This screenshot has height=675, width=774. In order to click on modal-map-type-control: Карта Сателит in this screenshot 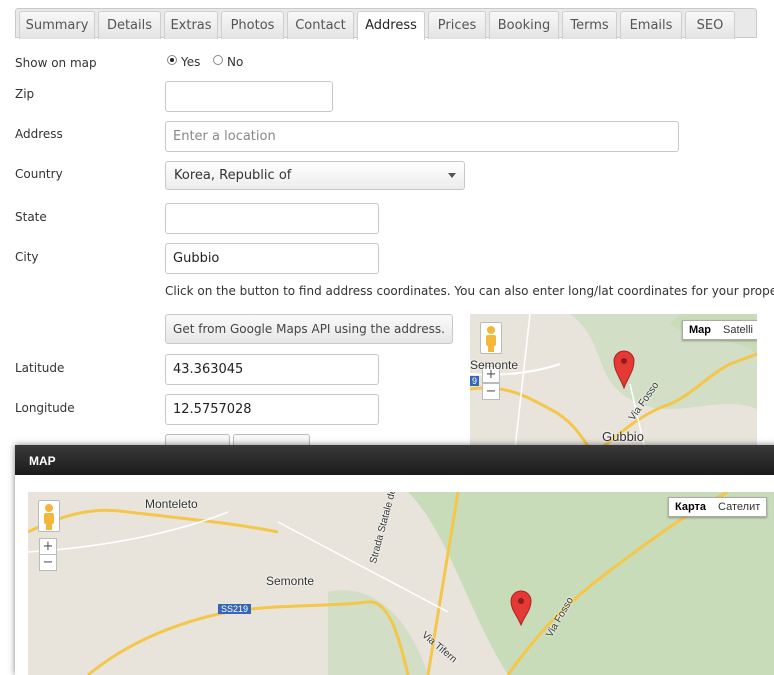, I will do `click(718, 507)`.